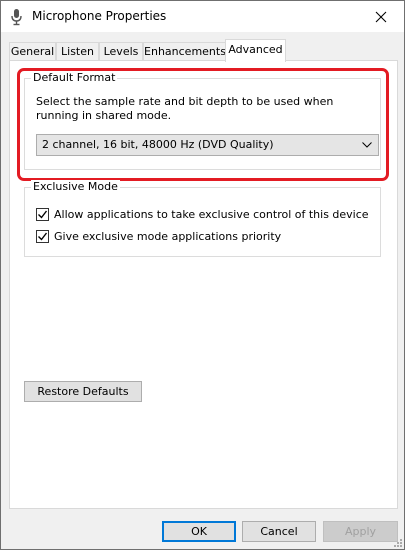  I want to click on restore-defaults-button: Restore Defaults, so click(83, 391).